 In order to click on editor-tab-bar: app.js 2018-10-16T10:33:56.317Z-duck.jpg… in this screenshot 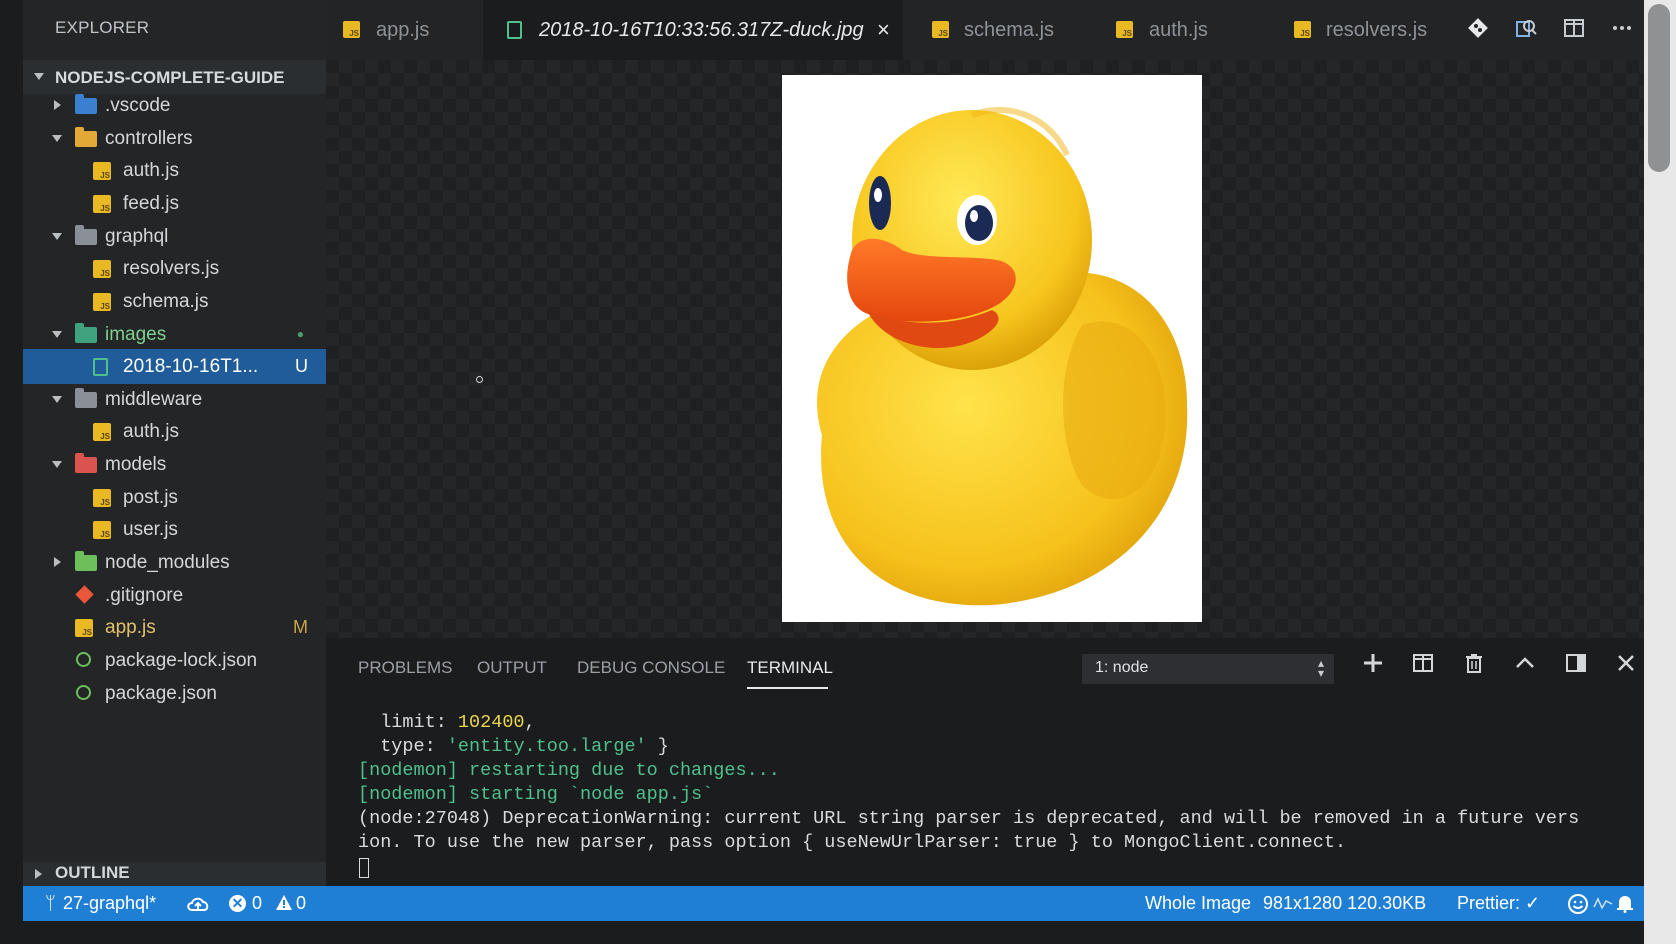, I will do `click(985, 30)`.